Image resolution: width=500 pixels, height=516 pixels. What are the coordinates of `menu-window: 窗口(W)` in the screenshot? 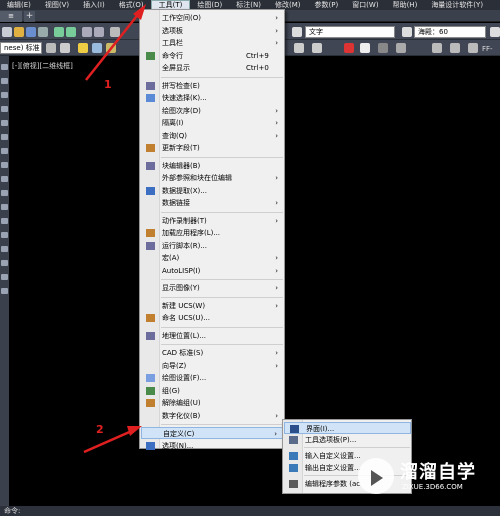 It's located at (365, 5).